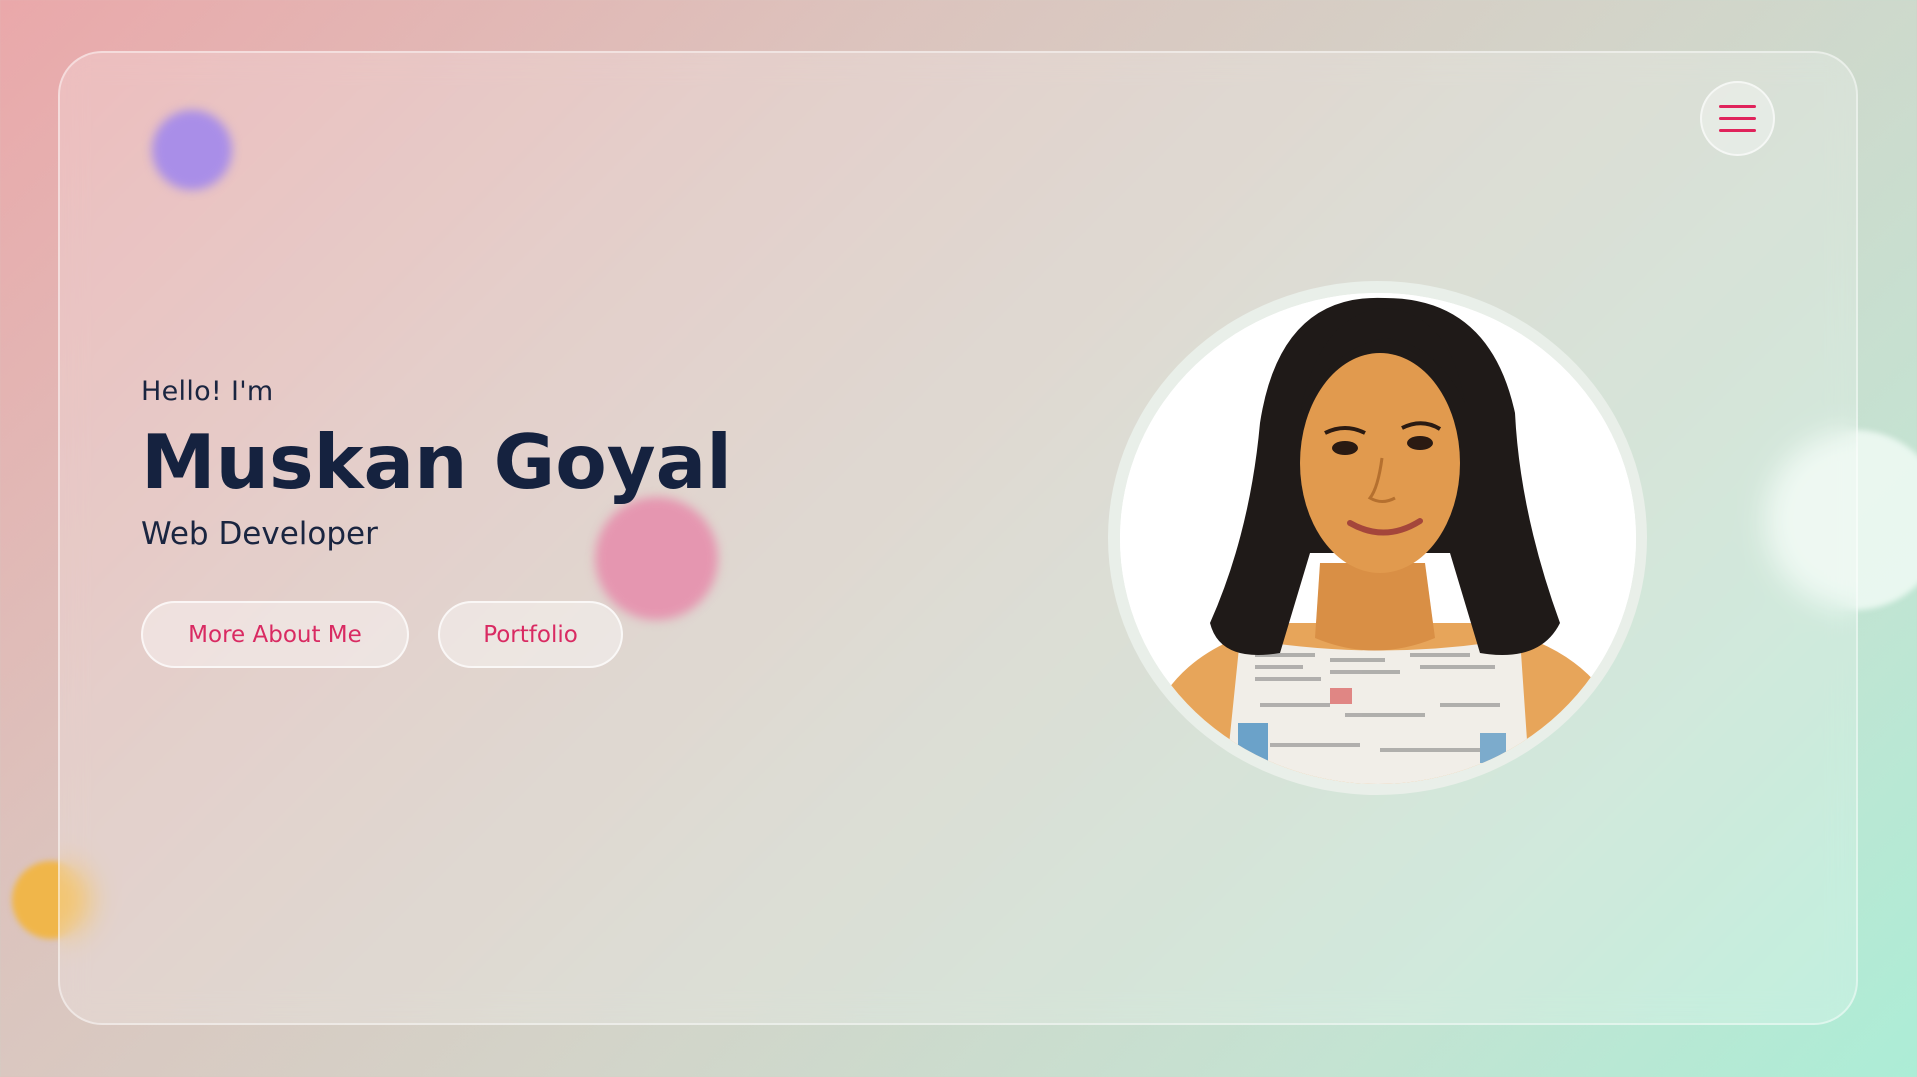 The width and height of the screenshot is (1917, 1077). Describe the element at coordinates (530, 634) in the screenshot. I see `portfolio-button: Portfolio` at that location.